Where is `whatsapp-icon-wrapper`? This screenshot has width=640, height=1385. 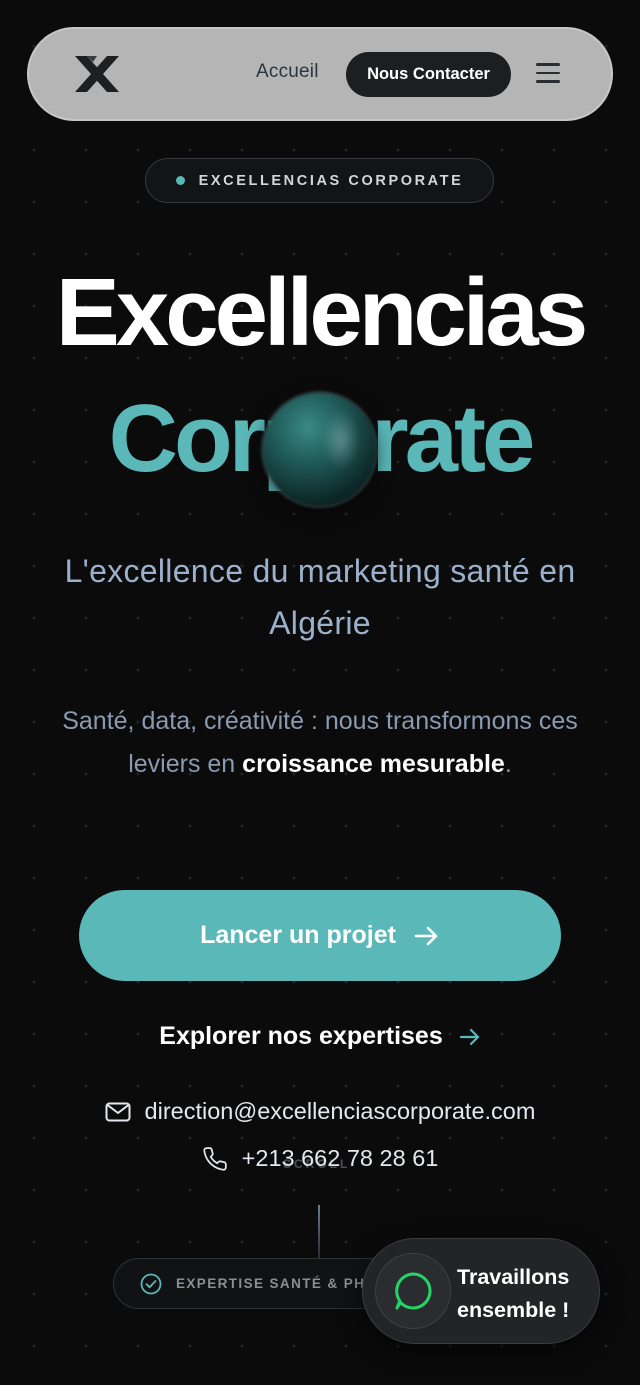
whatsapp-icon-wrapper is located at coordinates (413, 1291).